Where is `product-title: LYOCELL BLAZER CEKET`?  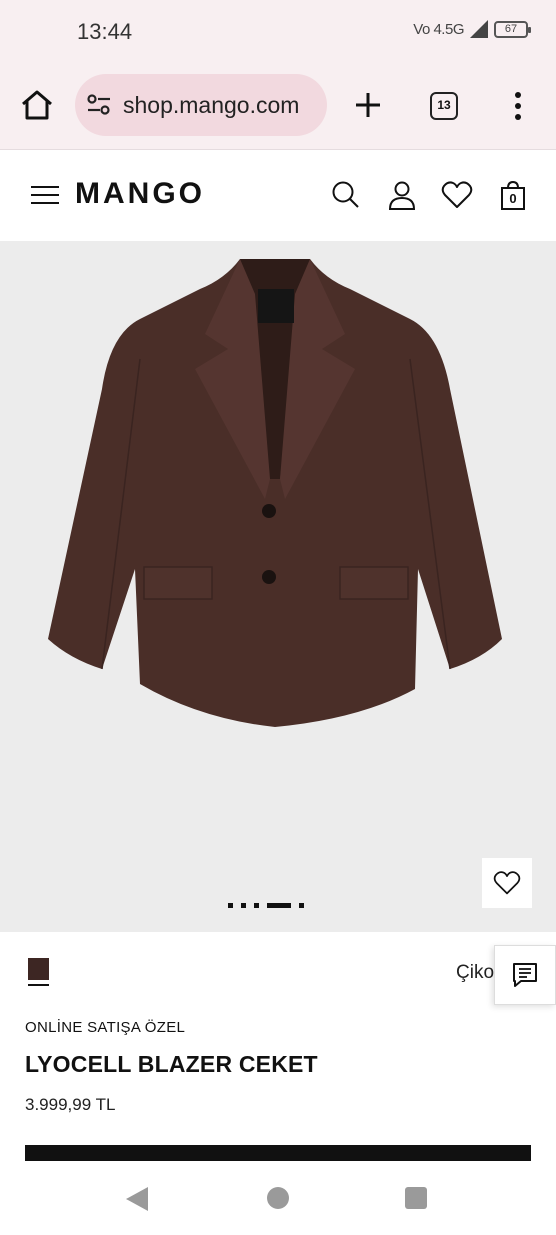
product-title: LYOCELL BLAZER CEKET is located at coordinates (171, 1064).